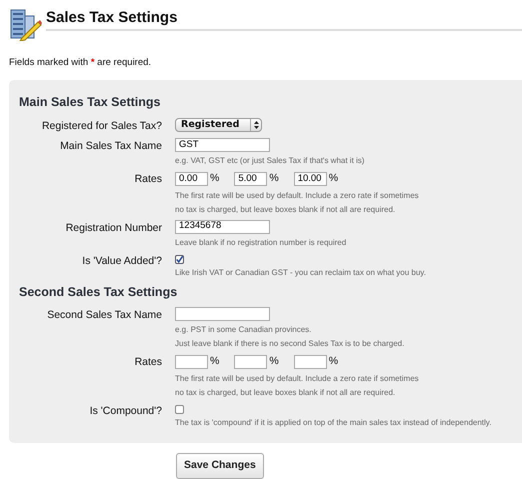  What do you see at coordinates (310, 179) in the screenshot?
I see `rate-input: 10.00` at bounding box center [310, 179].